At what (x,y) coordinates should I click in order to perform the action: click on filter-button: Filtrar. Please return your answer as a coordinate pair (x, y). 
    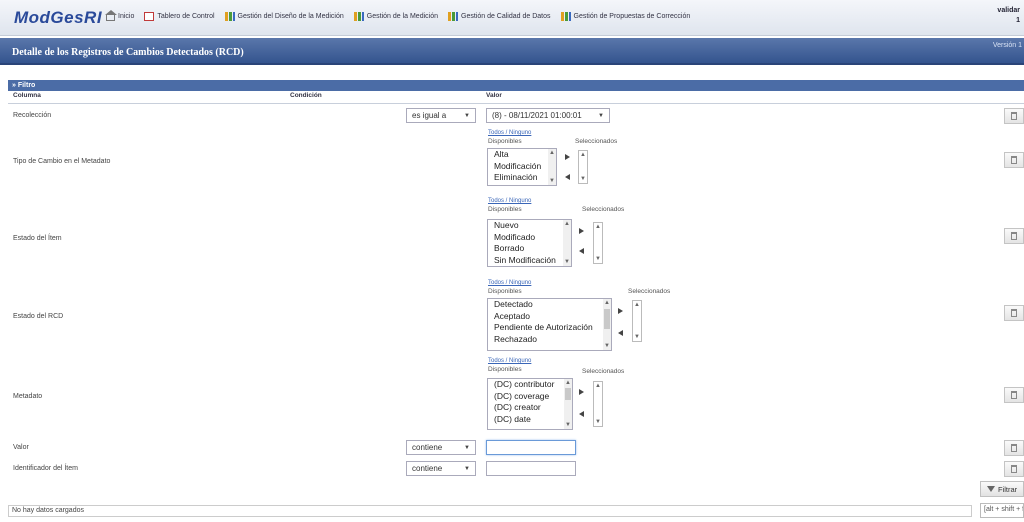
    Looking at the image, I should click on (1002, 489).